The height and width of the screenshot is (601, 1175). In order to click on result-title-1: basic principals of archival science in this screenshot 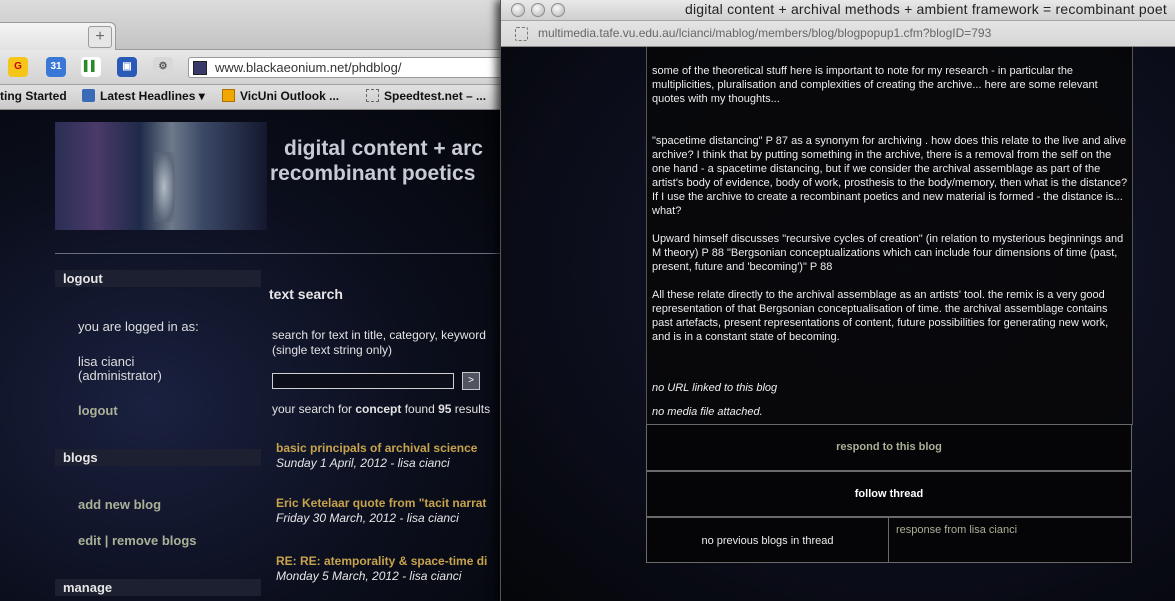, I will do `click(376, 448)`.